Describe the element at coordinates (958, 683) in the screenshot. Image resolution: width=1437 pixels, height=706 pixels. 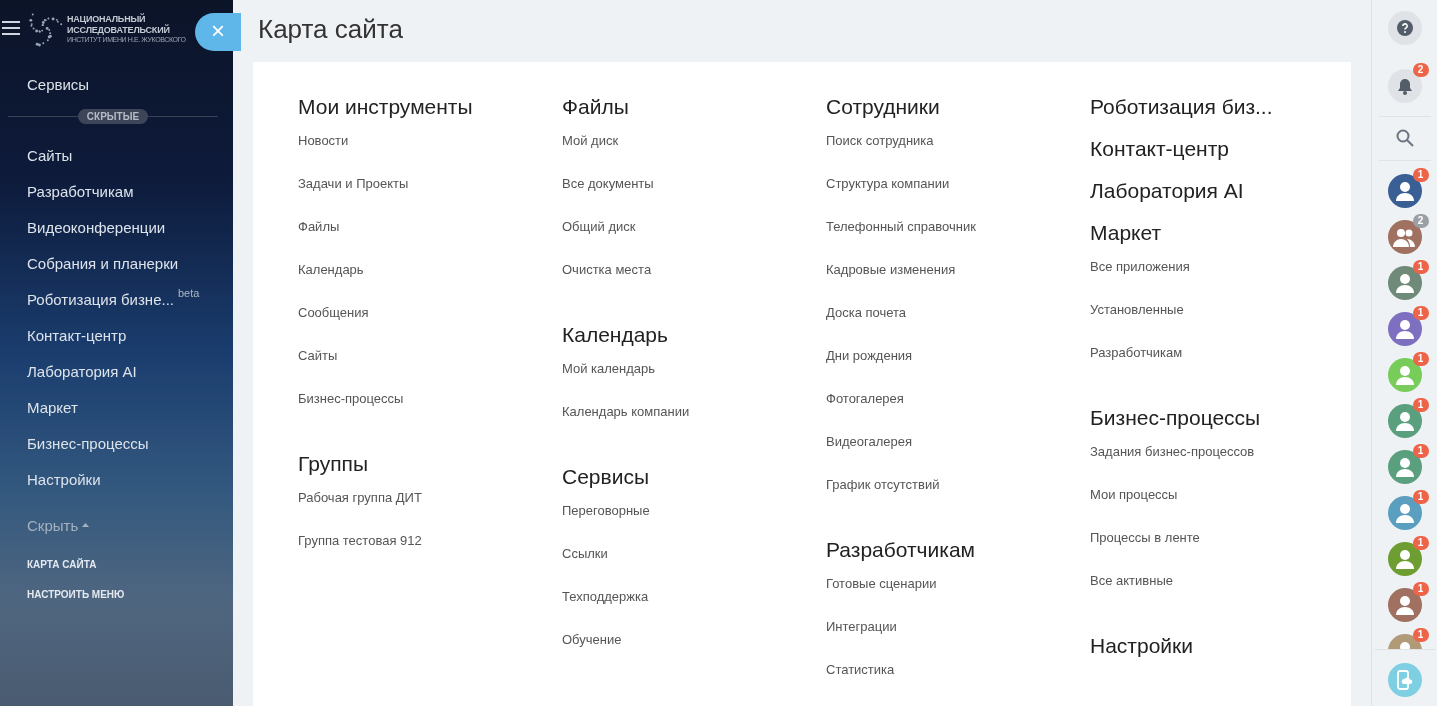
I see `sitemap-link: Статистика` at that location.